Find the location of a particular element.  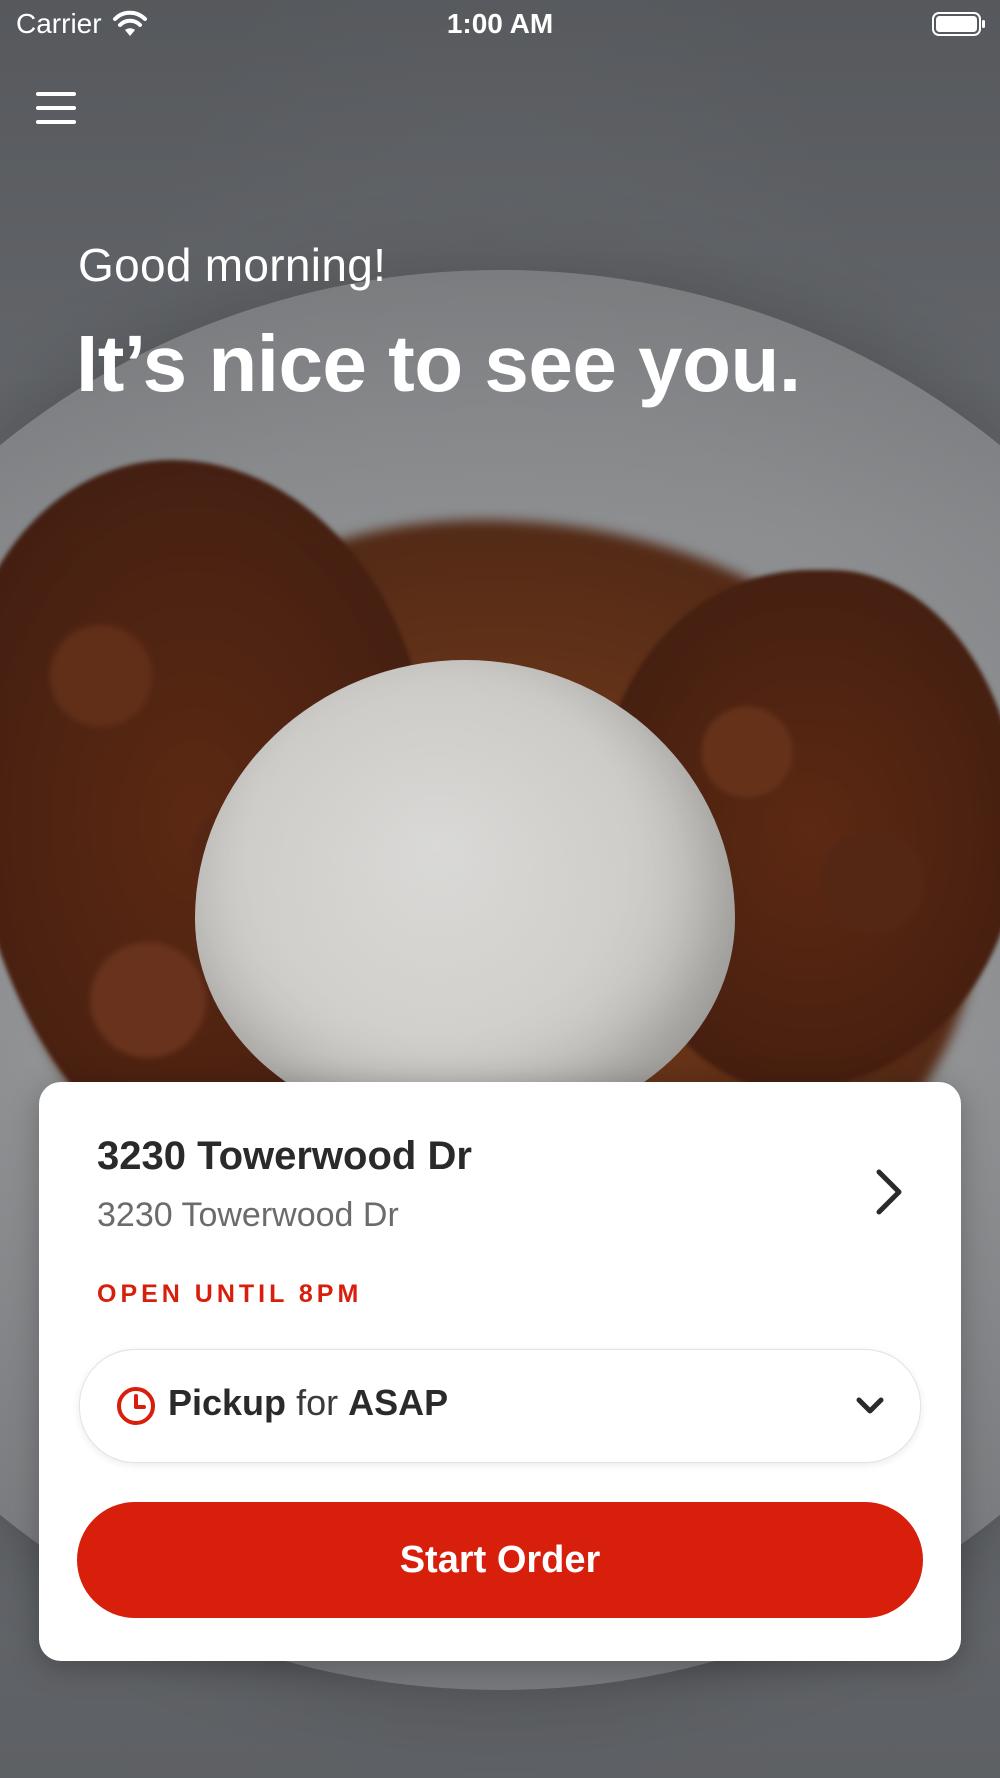

menu-button is located at coordinates (58, 114).